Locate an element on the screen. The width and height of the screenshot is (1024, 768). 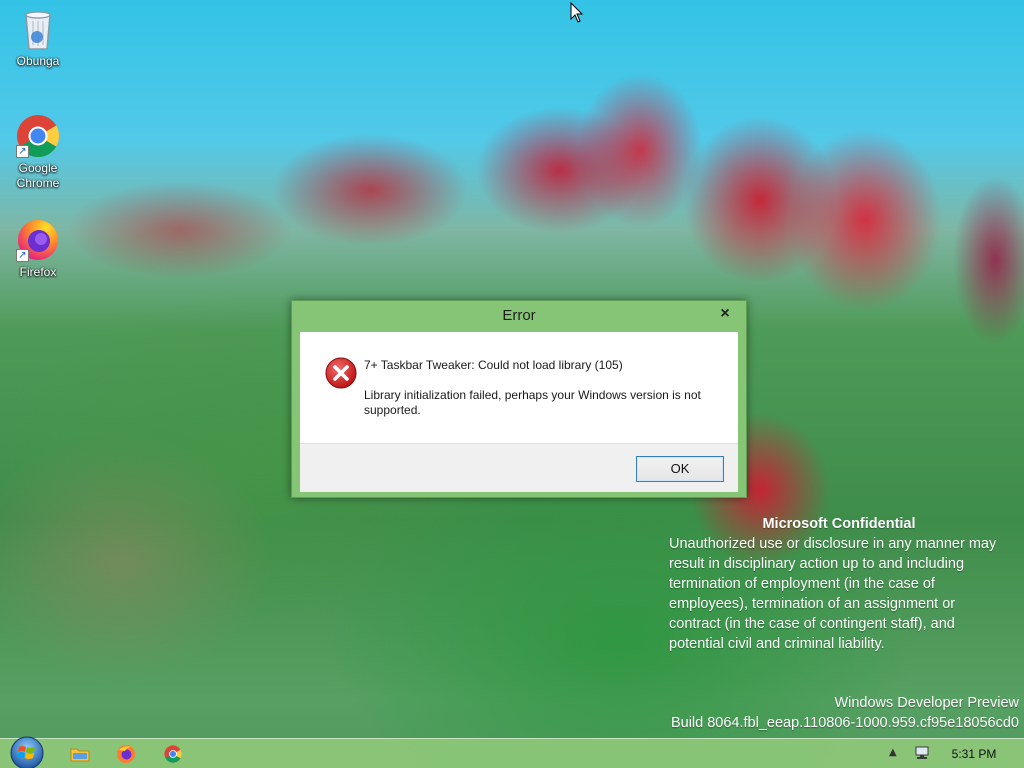
ok-button: OK is located at coordinates (680, 469).